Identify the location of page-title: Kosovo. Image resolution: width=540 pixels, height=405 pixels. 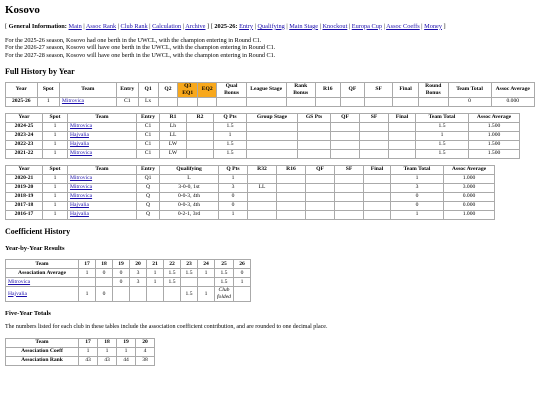
(22, 10).